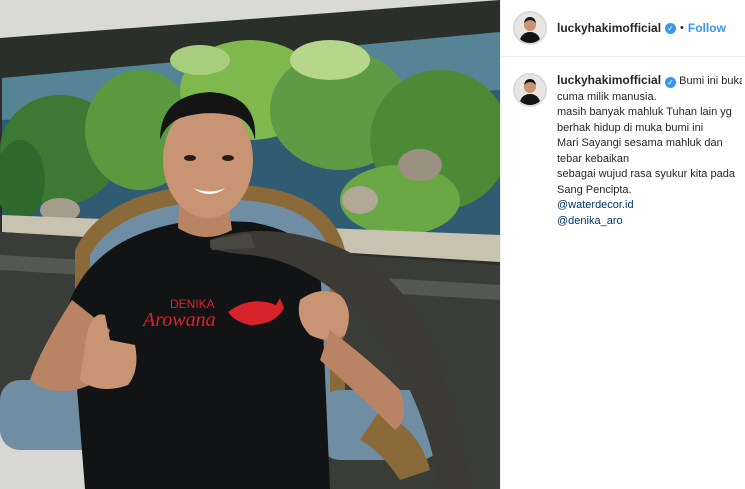 The height and width of the screenshot is (489, 745). I want to click on post-header: luckyhakimofficial ✓ • Follow, so click(623, 28).